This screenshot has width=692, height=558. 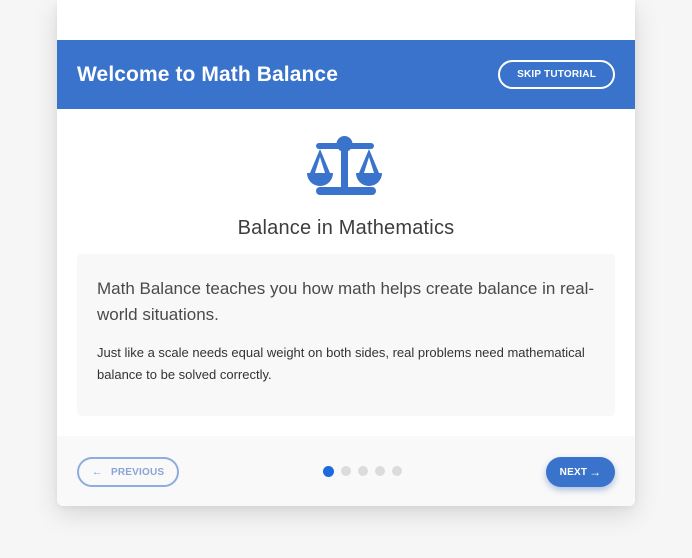 I want to click on next-button: NEXT →, so click(x=580, y=472).